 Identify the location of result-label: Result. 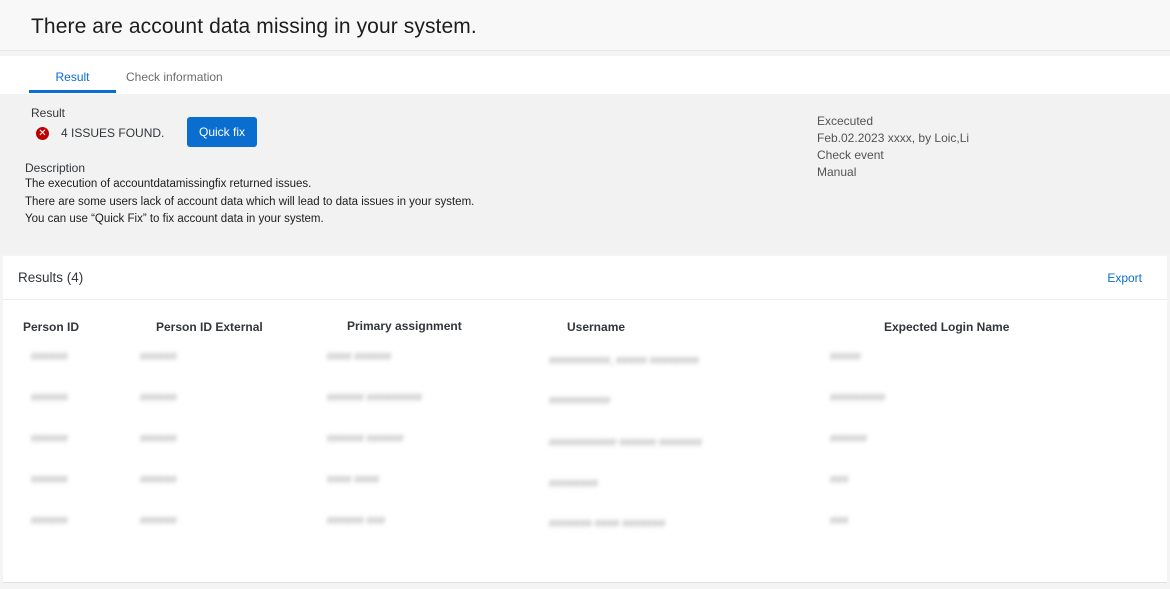
(48, 113).